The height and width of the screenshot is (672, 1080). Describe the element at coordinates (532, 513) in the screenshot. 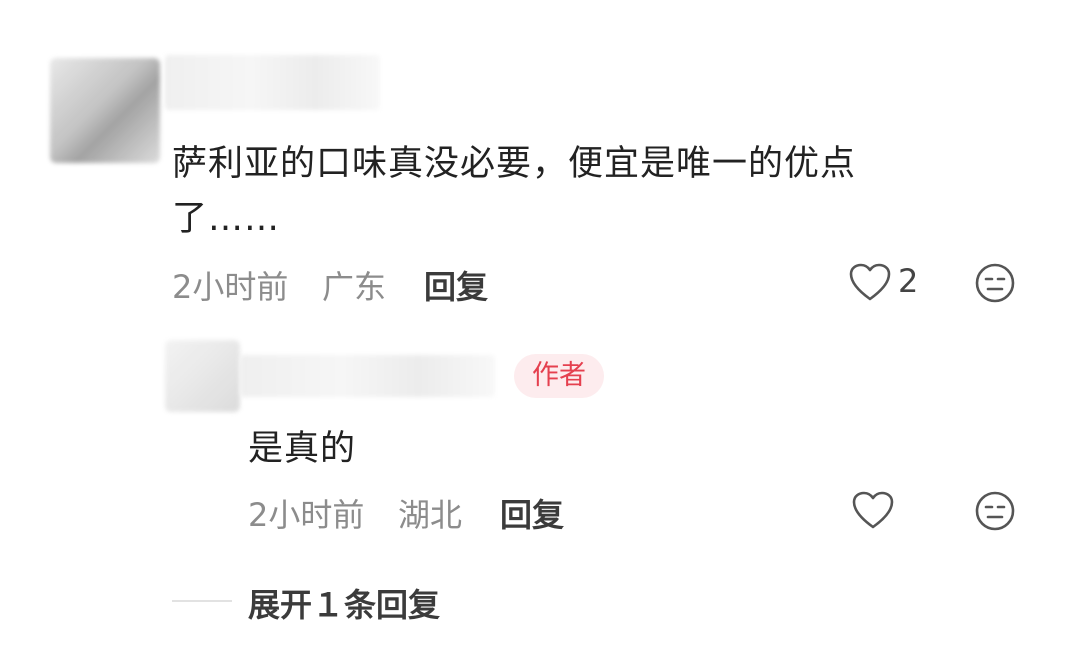

I see `reply-reply-button: 回复` at that location.